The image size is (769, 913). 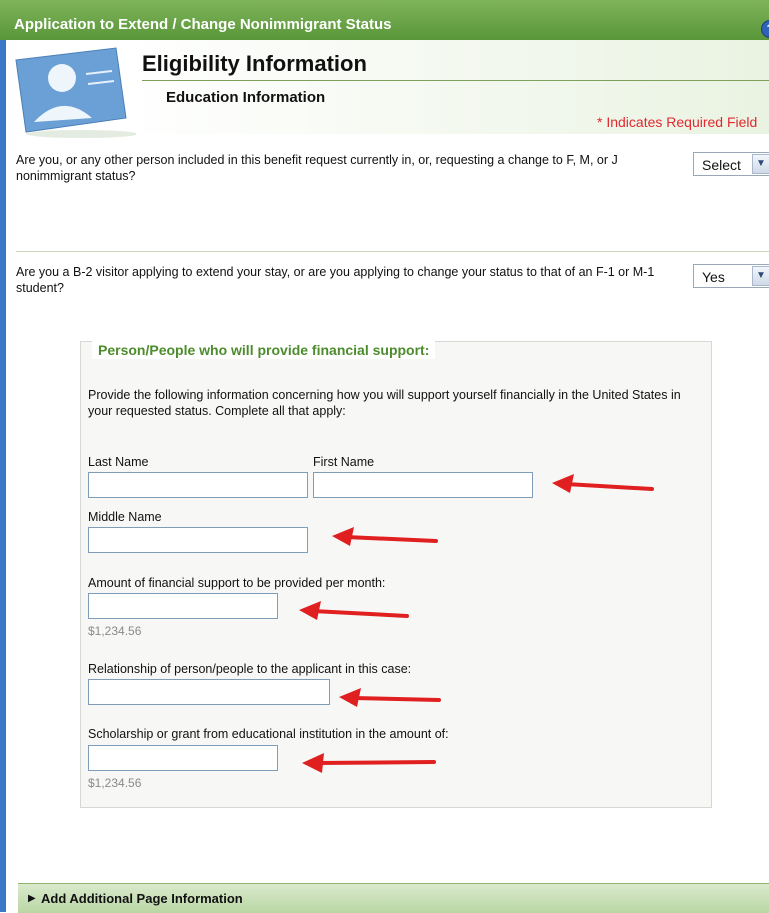 I want to click on add-page-info-label: Add Additional Page Information, so click(x=142, y=898).